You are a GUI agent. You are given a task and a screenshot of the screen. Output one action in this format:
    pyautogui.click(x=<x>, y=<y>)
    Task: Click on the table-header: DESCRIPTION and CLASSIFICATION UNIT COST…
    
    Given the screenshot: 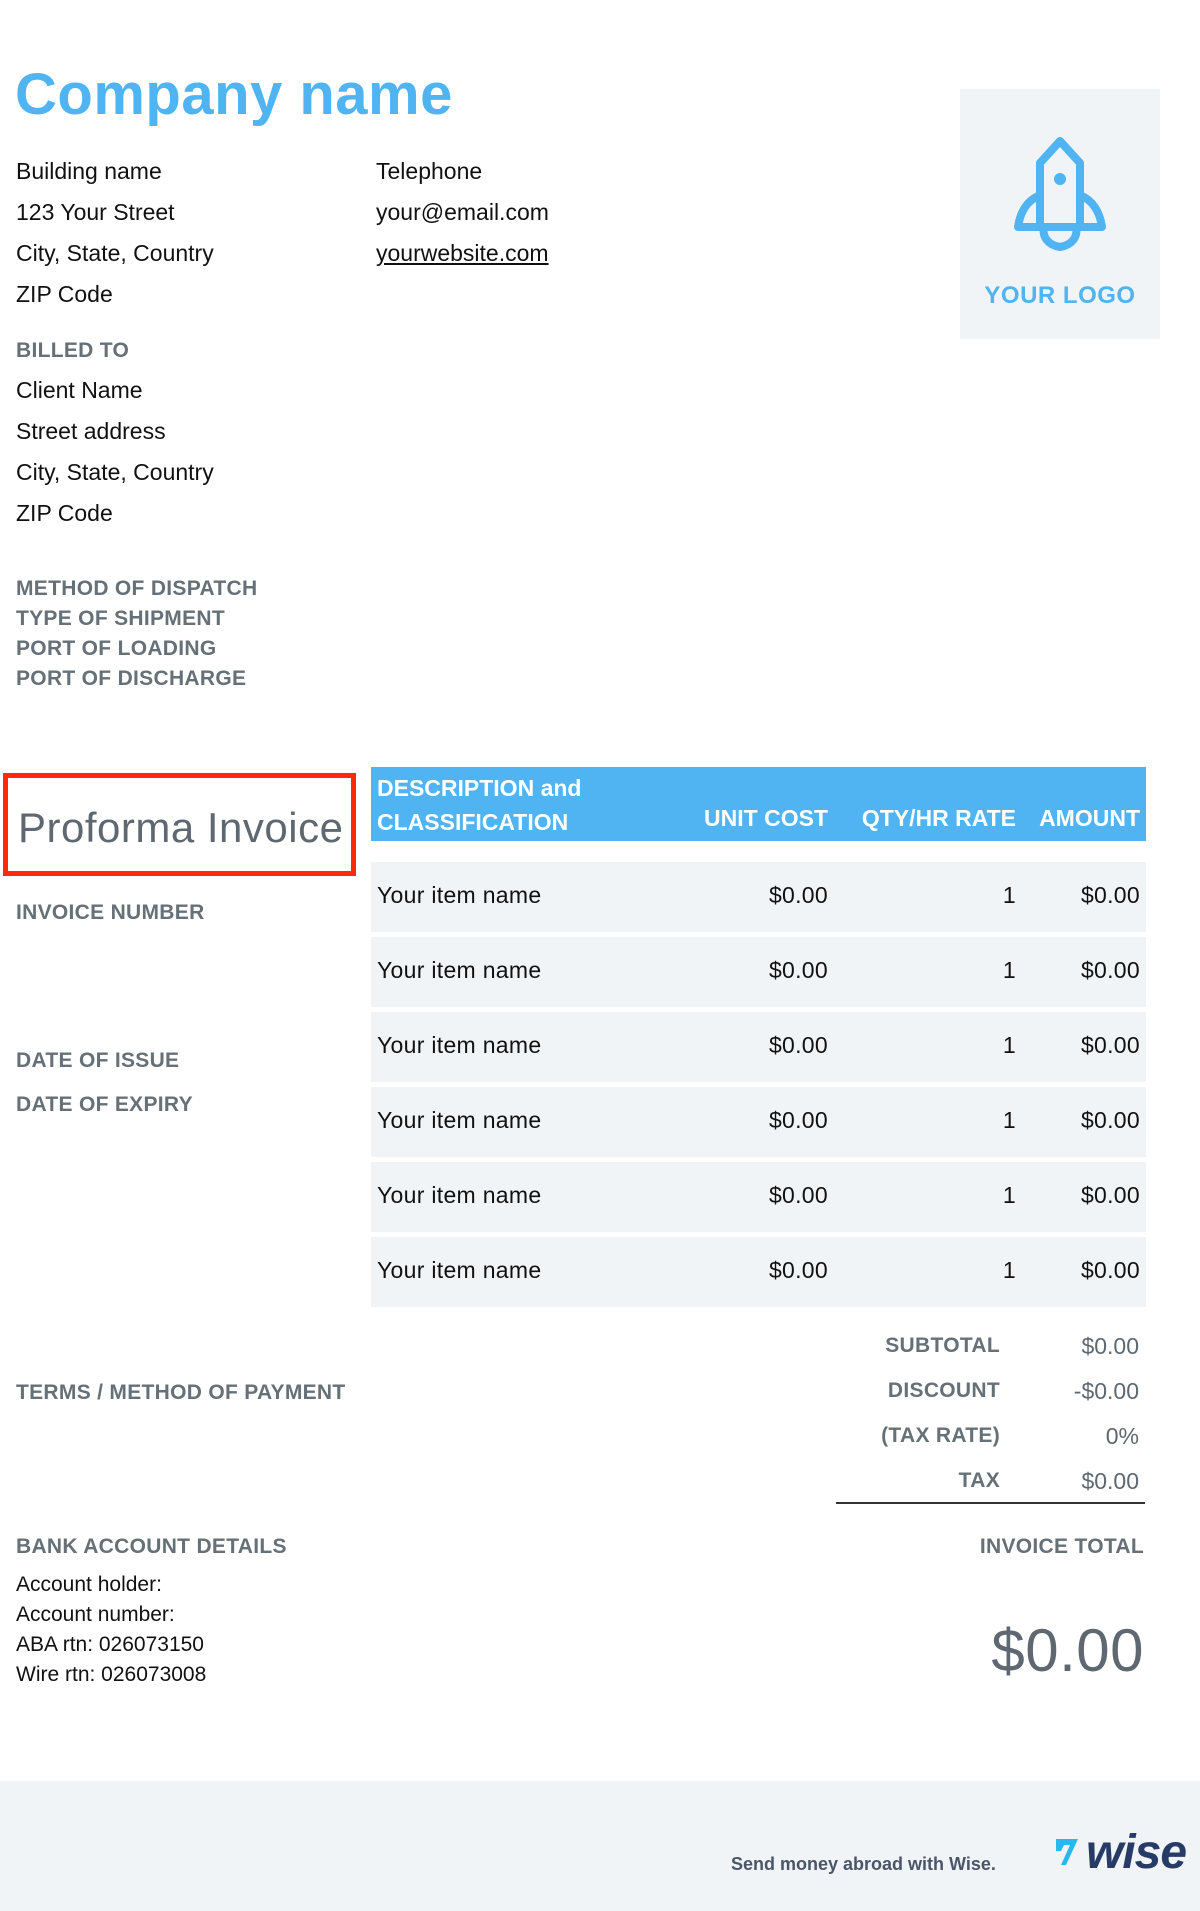 What is the action you would take?
    pyautogui.click(x=758, y=804)
    